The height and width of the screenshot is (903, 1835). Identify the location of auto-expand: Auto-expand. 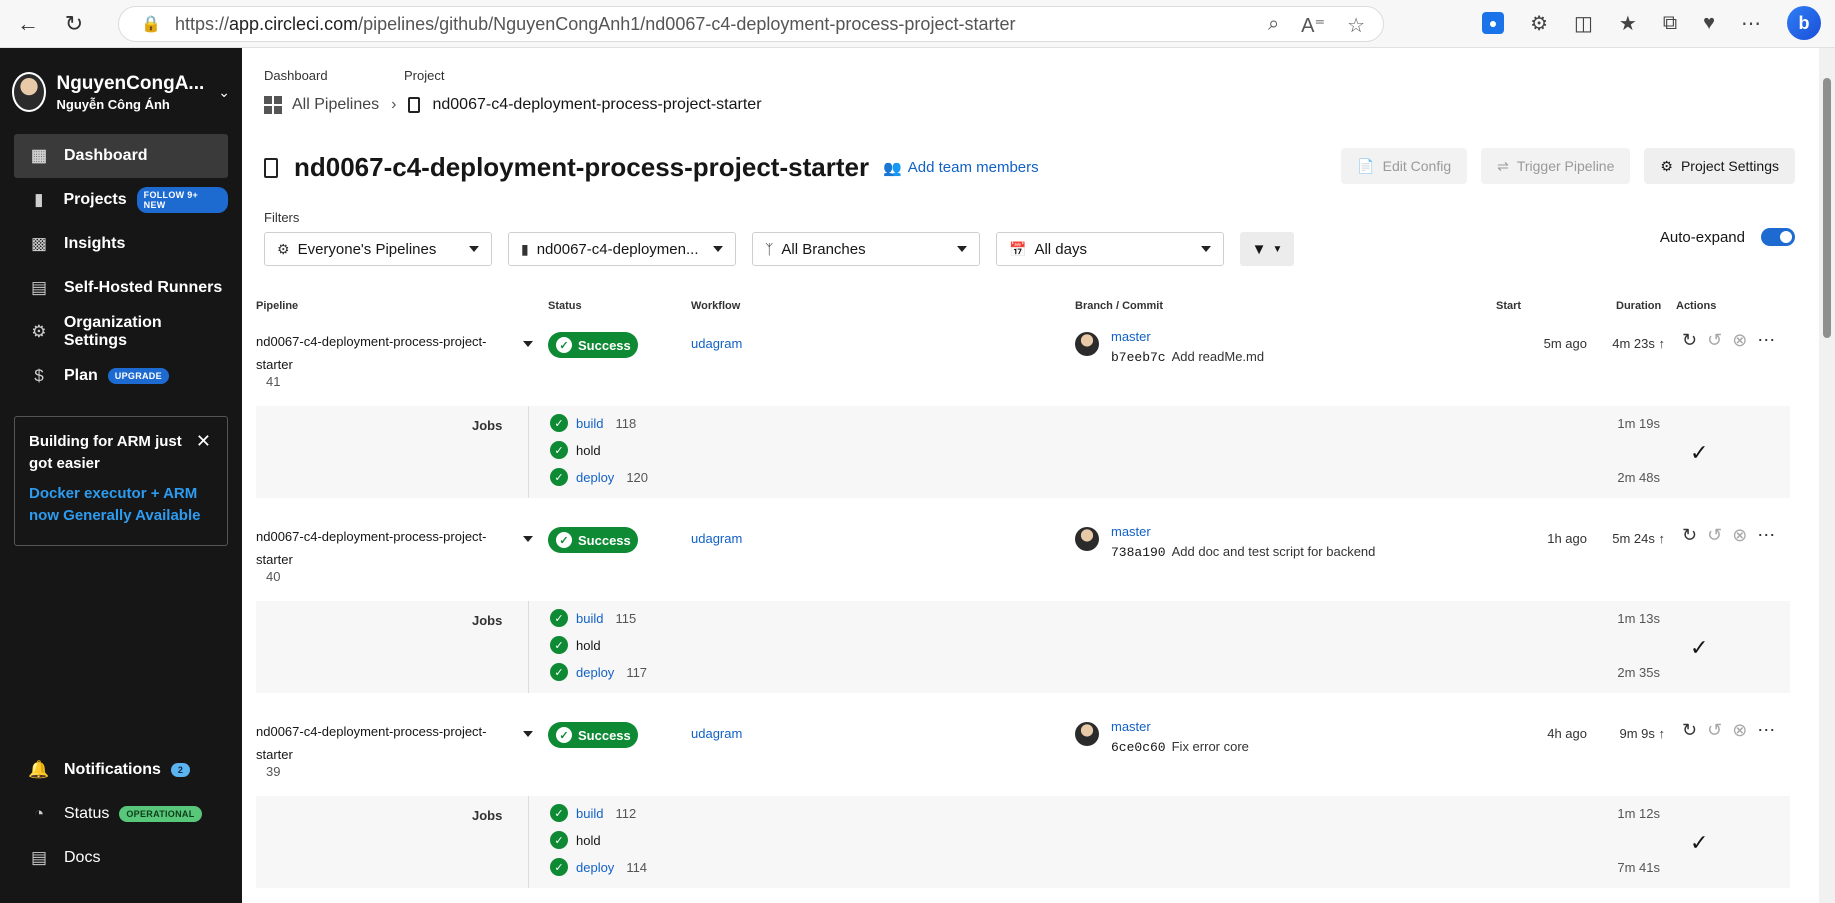
(1727, 237).